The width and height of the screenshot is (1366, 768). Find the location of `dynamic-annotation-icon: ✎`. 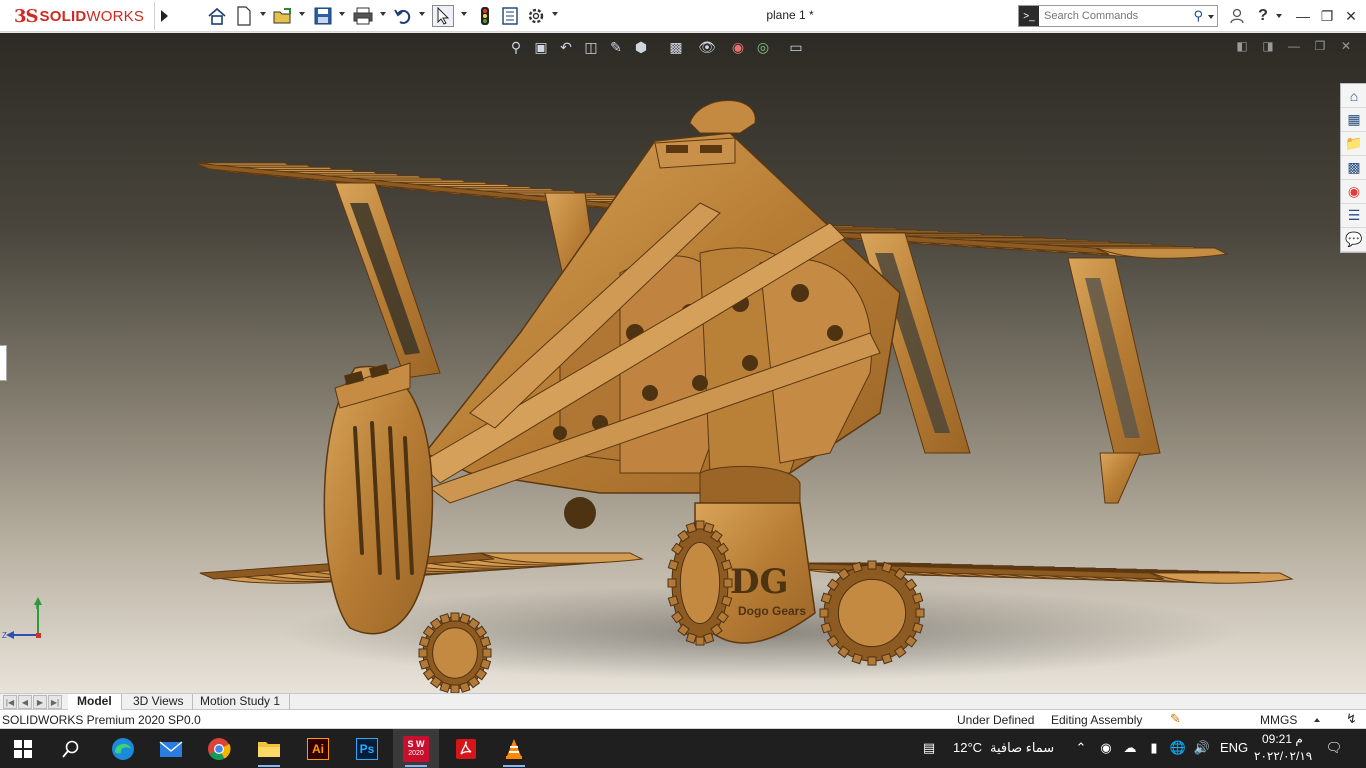

dynamic-annotation-icon: ✎ is located at coordinates (616, 47).